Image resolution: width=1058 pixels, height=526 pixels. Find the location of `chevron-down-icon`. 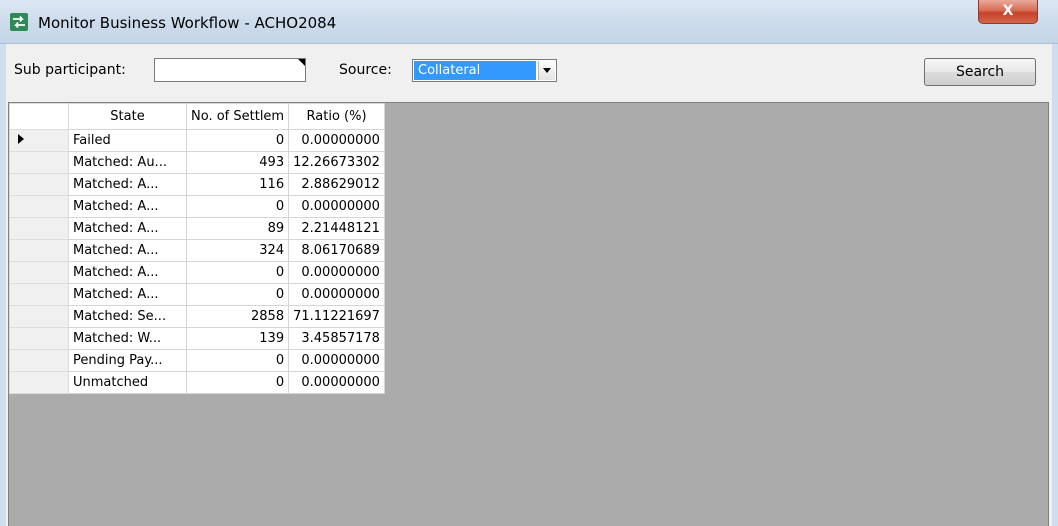

chevron-down-icon is located at coordinates (546, 70).